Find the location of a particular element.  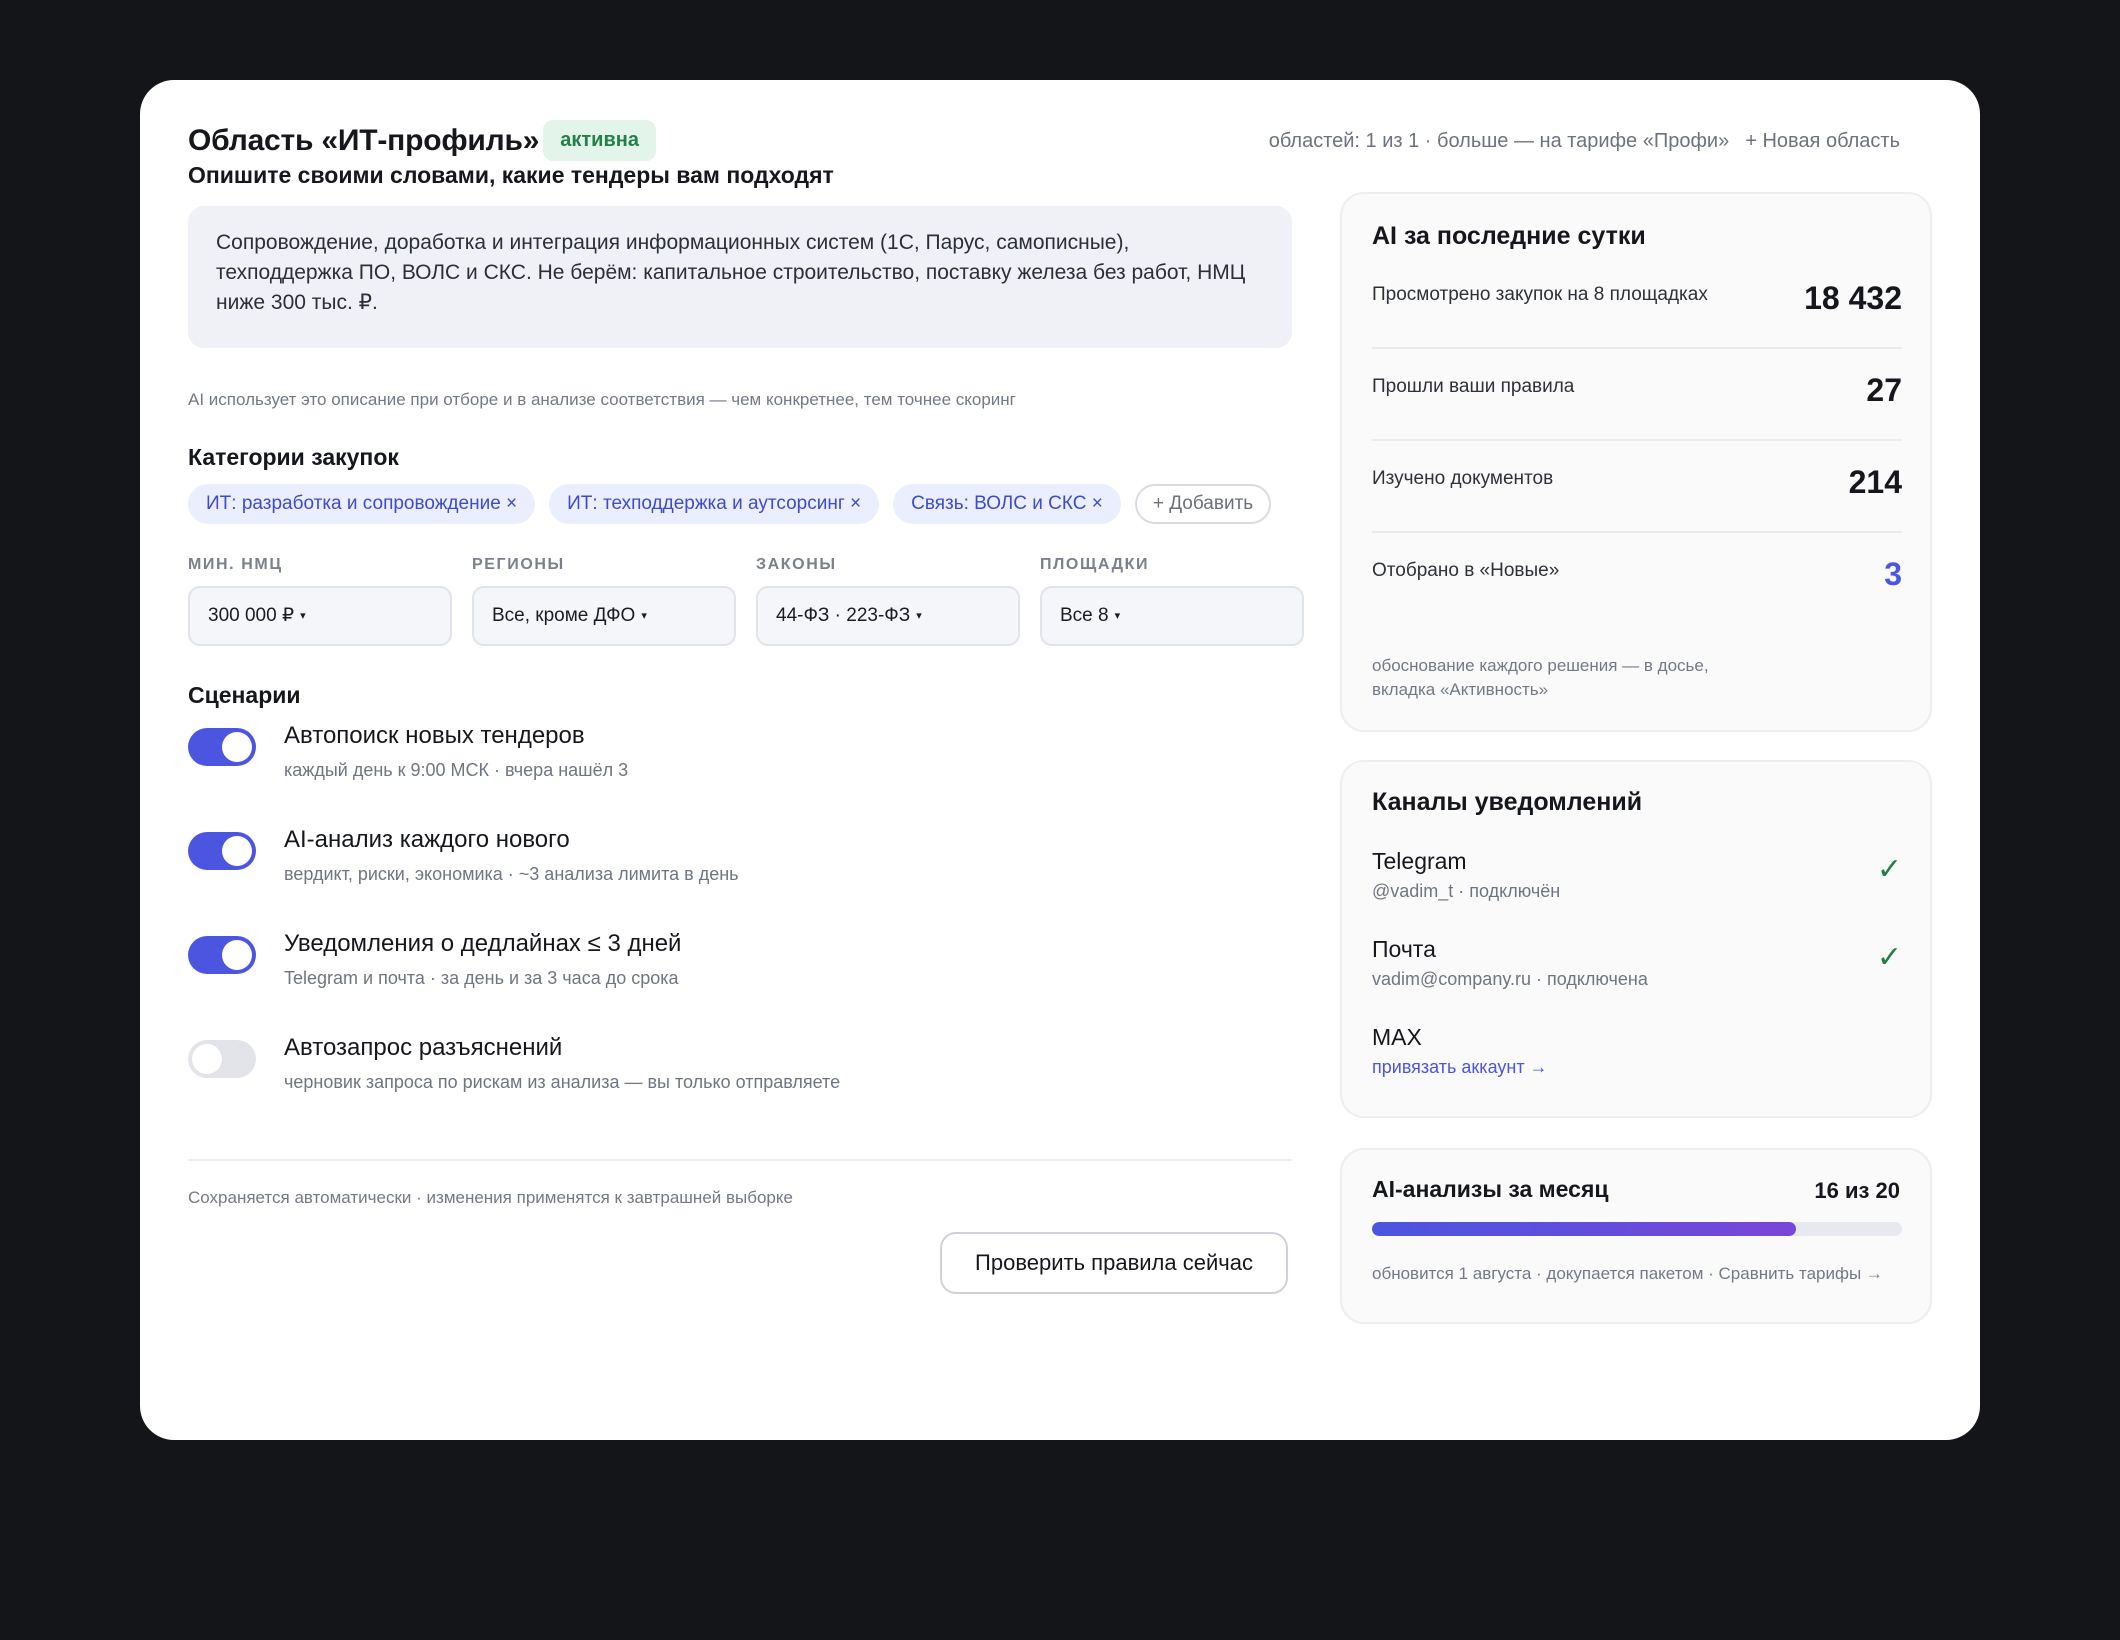

select-value: 44-ФЗ · 223-ФЗ is located at coordinates (843, 615).